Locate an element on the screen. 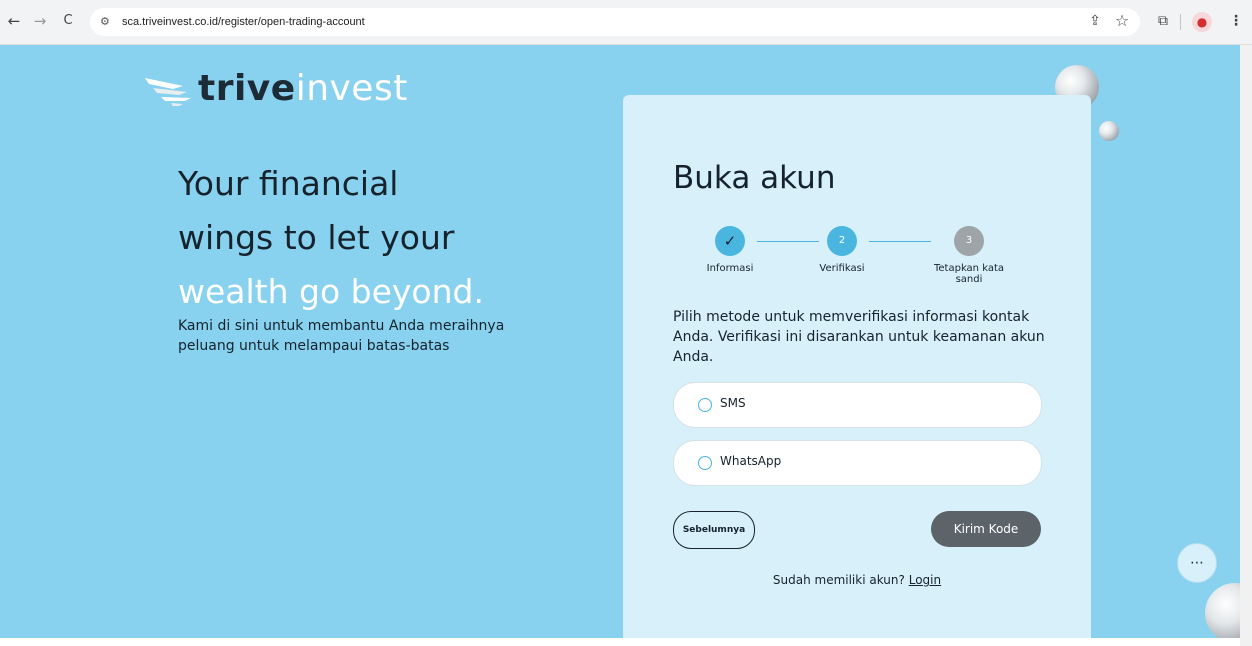 The width and height of the screenshot is (1252, 646). option-sms: SMS is located at coordinates (857, 405).